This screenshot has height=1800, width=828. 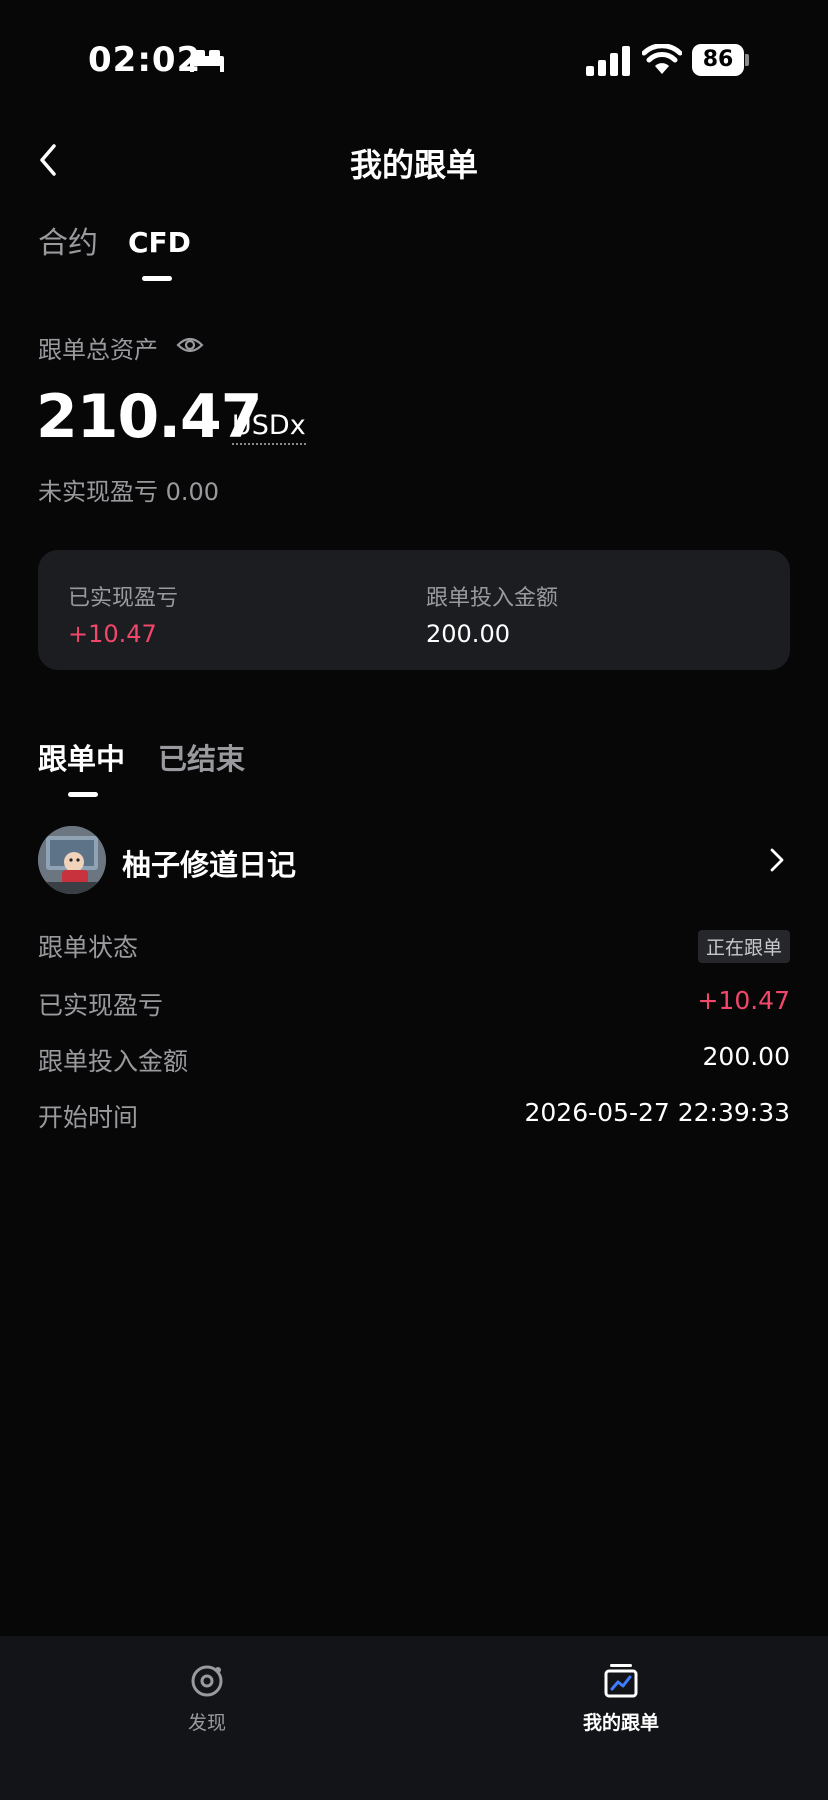 What do you see at coordinates (157, 278) in the screenshot?
I see `active-tab-indicator` at bounding box center [157, 278].